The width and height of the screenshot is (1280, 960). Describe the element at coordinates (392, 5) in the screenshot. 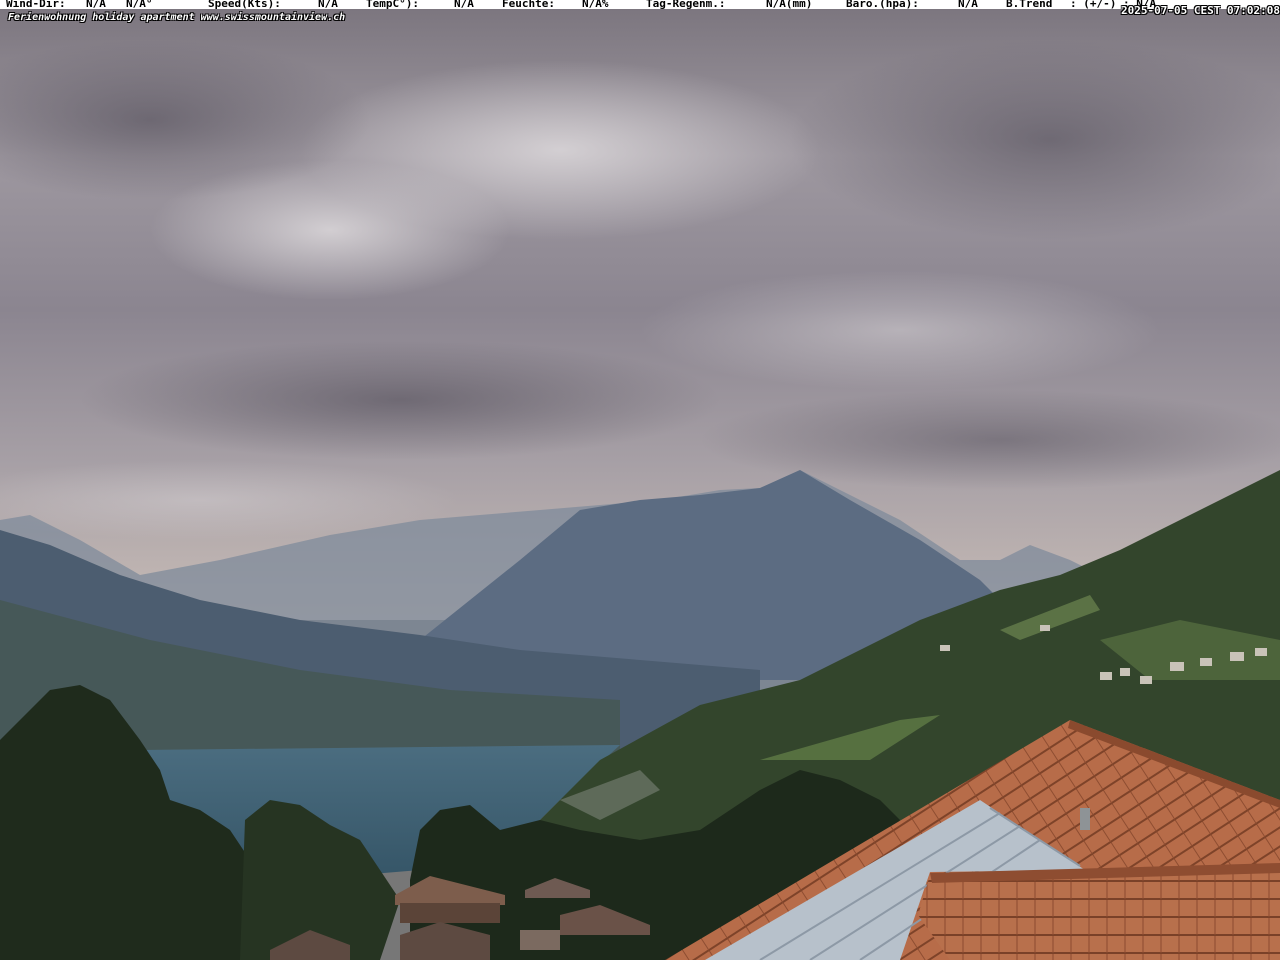

I see `temp-label: TempC°):` at that location.